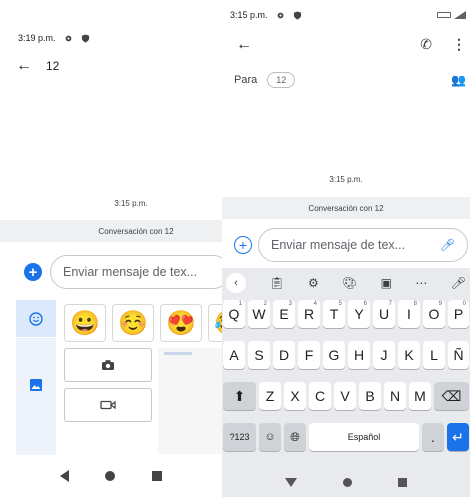 Image resolution: width=470 pixels, height=497 pixels. I want to click on key-row-4: ?123 ☺ 🌐︎ Español . ↵, so click(346, 438).